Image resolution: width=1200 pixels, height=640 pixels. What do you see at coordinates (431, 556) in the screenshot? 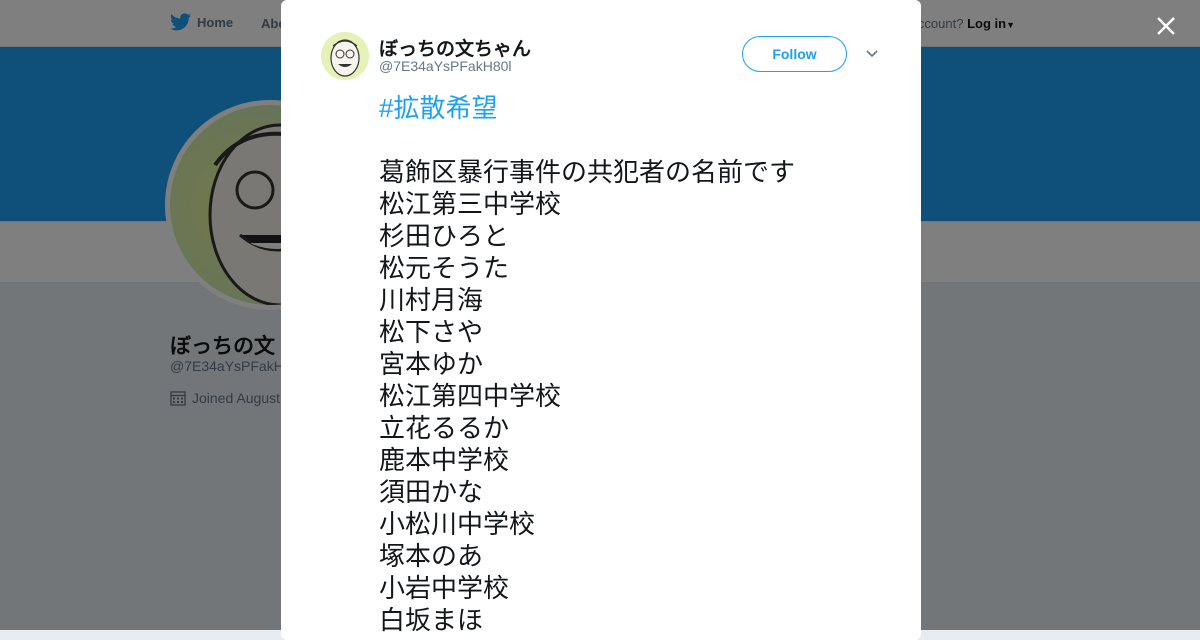
I see `tweet-line: 塚本のあ` at bounding box center [431, 556].